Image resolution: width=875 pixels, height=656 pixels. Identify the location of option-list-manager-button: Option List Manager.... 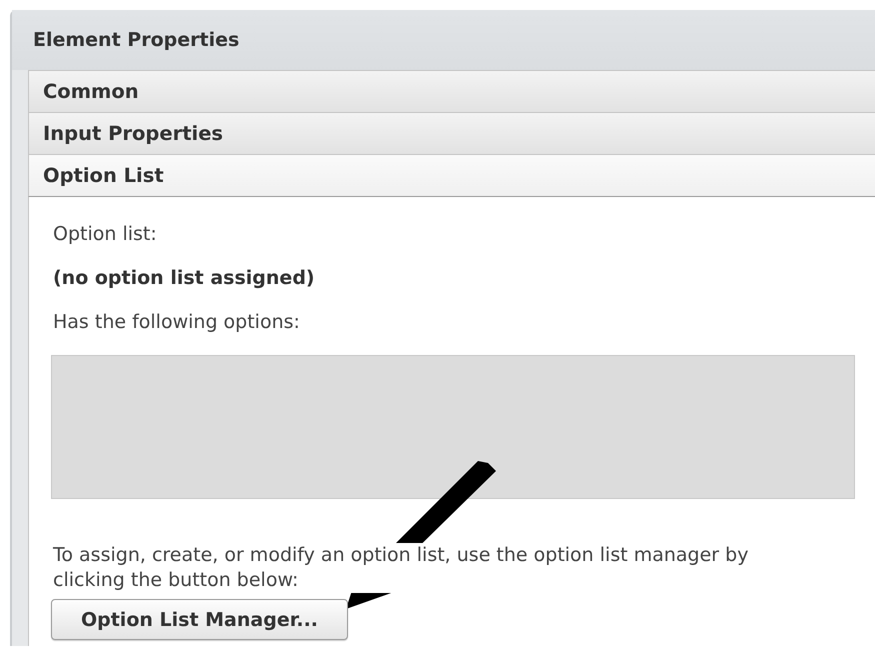
(199, 619).